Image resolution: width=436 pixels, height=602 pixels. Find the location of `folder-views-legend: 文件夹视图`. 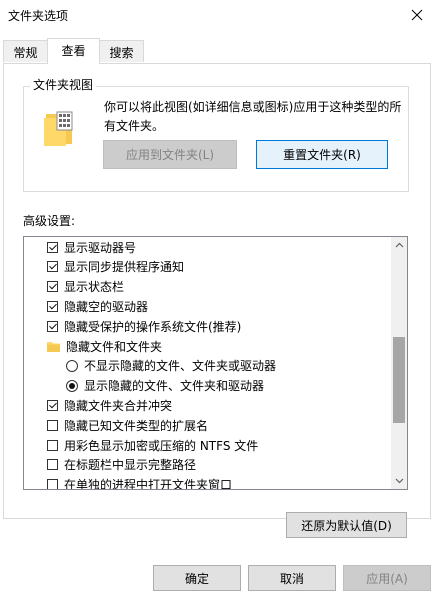

folder-views-legend: 文件夹视图 is located at coordinates (63, 84).